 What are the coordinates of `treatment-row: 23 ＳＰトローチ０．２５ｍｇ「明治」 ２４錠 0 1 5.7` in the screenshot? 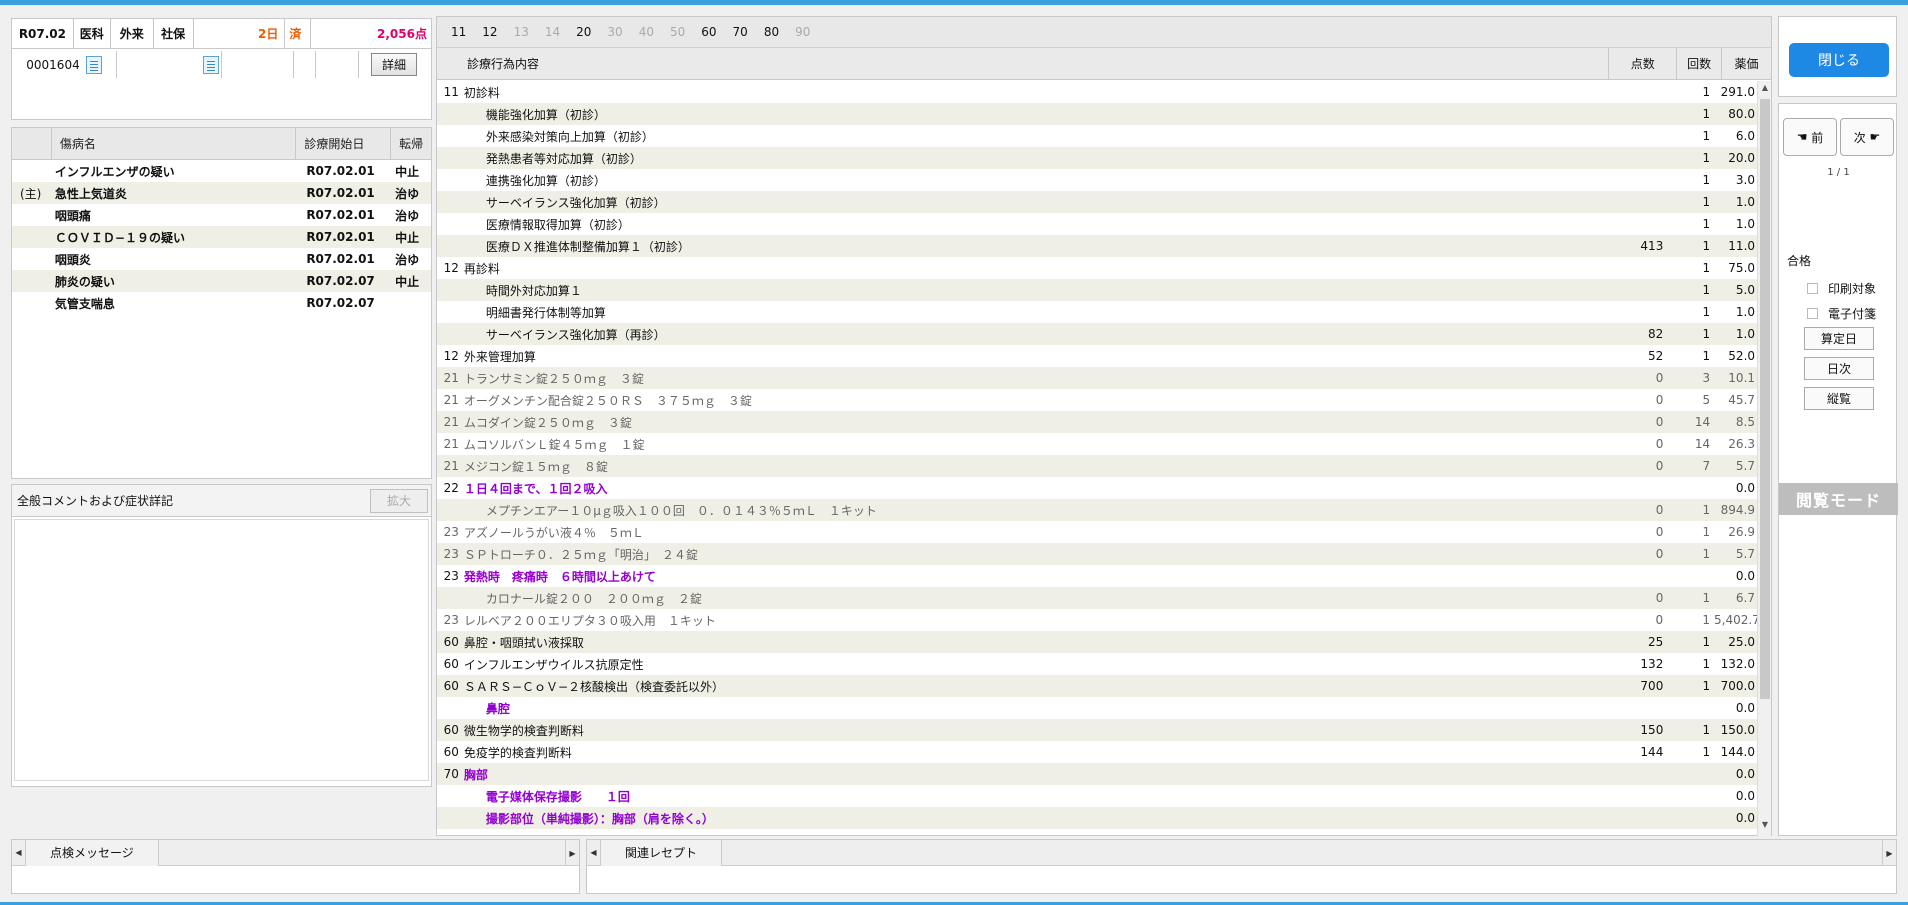 It's located at (1097, 554).